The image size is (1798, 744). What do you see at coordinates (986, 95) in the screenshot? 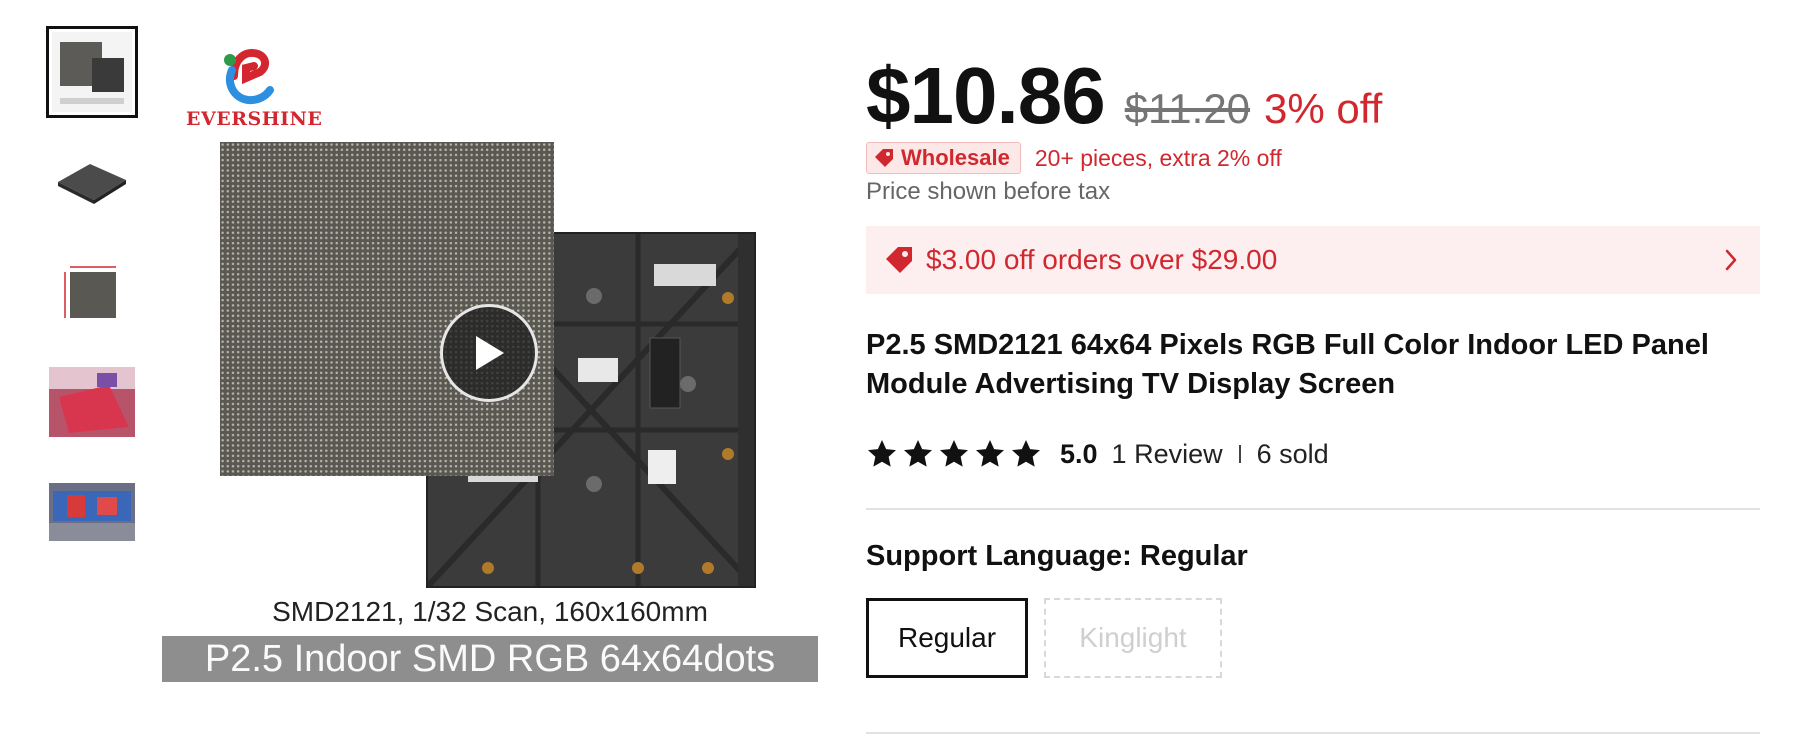
I see `current-price: $10.86` at bounding box center [986, 95].